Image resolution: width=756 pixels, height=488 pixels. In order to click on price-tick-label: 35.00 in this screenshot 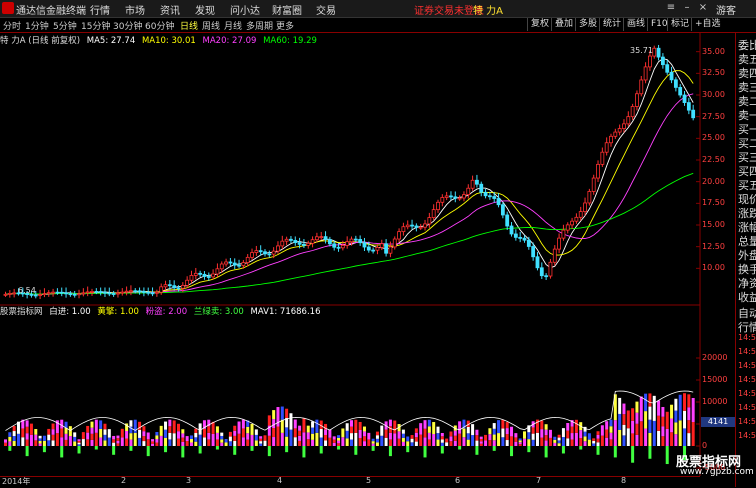, I will do `click(713, 51)`.